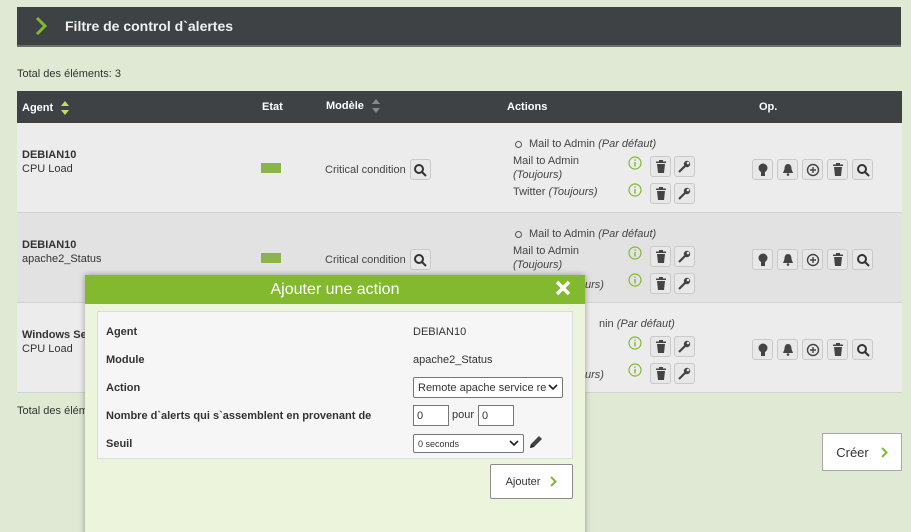 The width and height of the screenshot is (911, 532). What do you see at coordinates (52, 411) in the screenshot?
I see `total-elements-bottom: Total des élém` at bounding box center [52, 411].